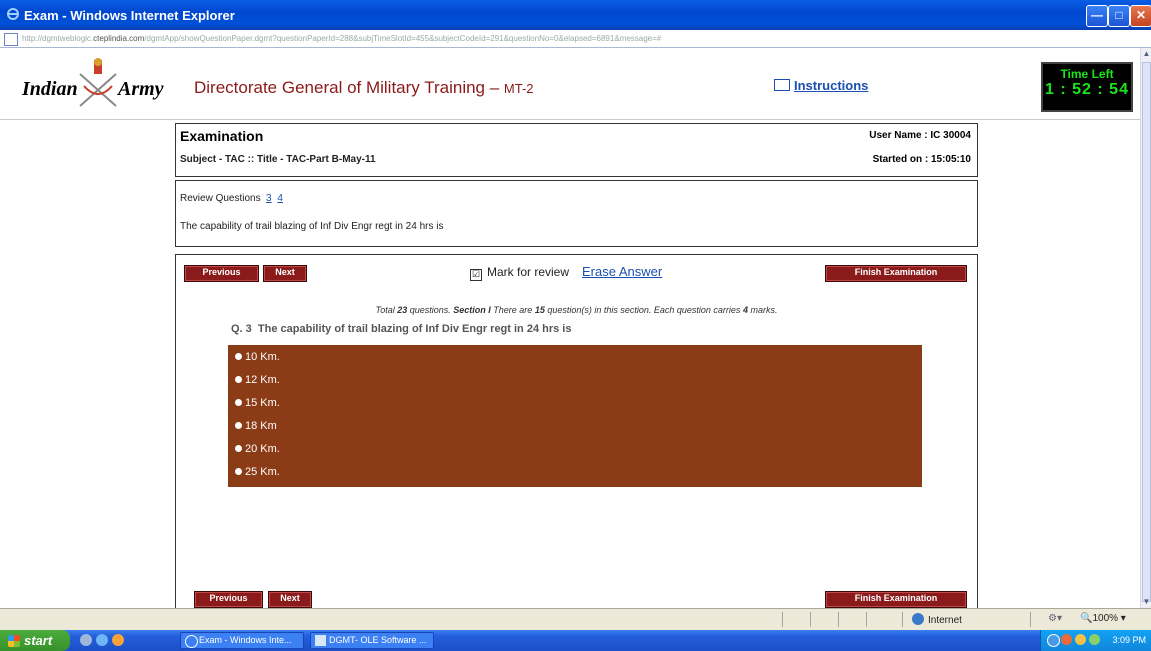 This screenshot has height=651, width=1151. I want to click on quicklaunch-media-icon, so click(118, 640).